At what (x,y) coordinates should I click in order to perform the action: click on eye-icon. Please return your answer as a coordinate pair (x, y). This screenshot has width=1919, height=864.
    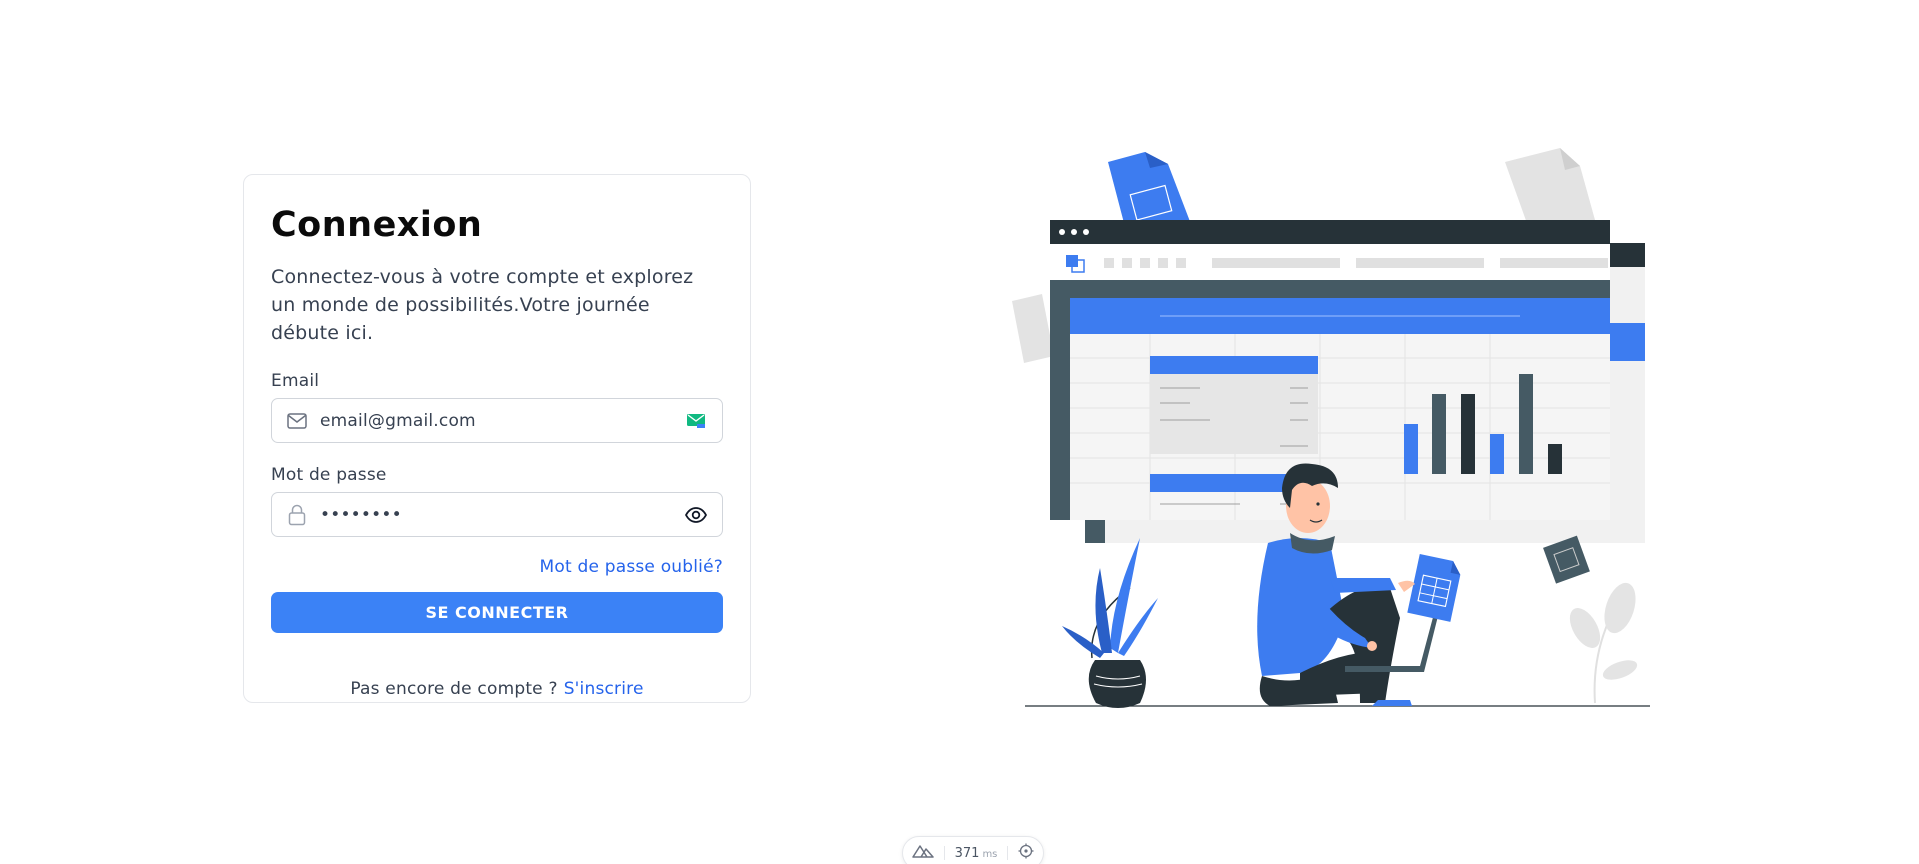
    Looking at the image, I should click on (696, 515).